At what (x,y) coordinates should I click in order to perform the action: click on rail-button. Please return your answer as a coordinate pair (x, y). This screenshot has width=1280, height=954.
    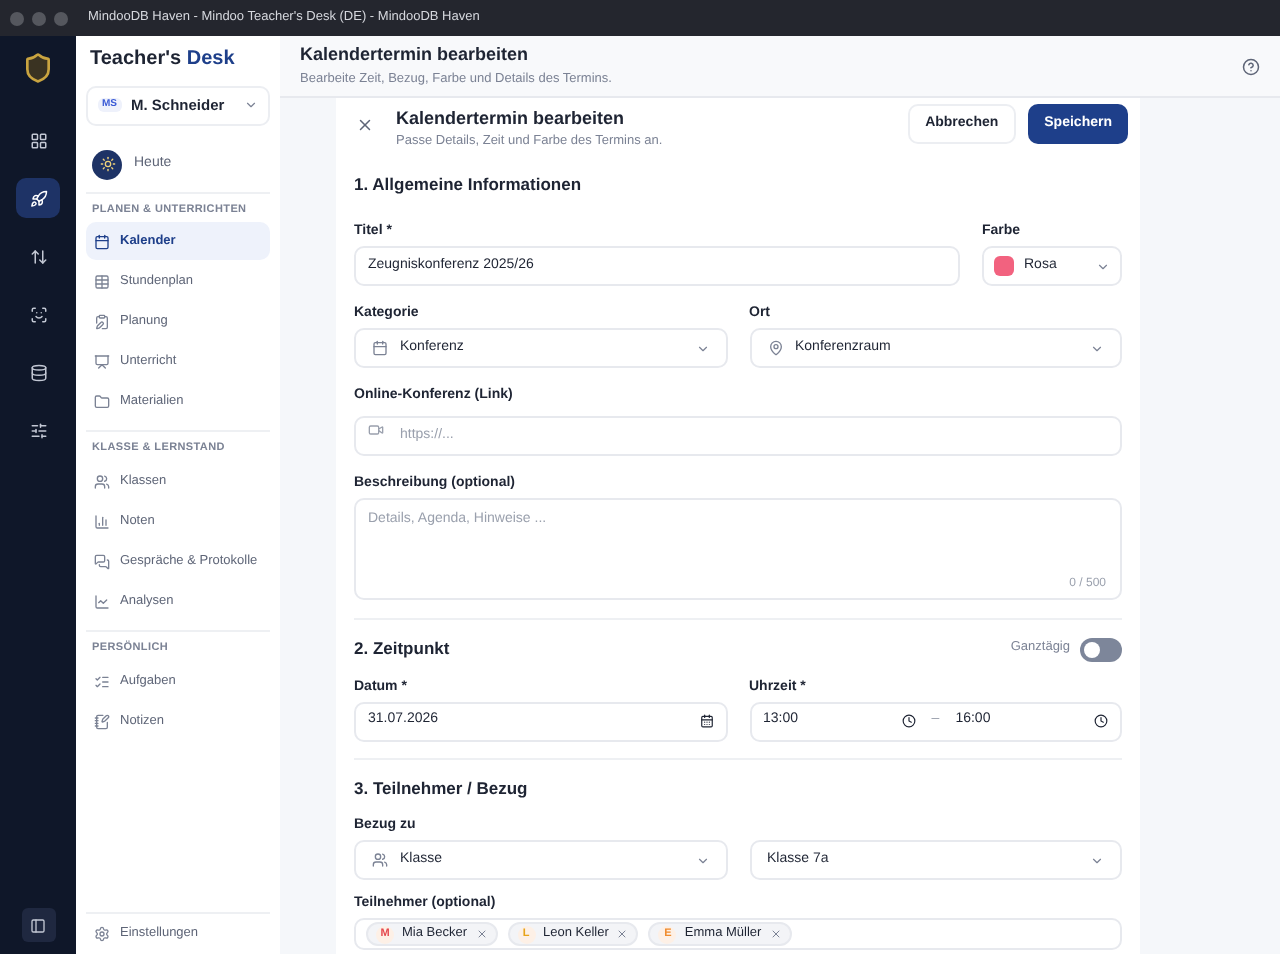
    Looking at the image, I should click on (38, 198).